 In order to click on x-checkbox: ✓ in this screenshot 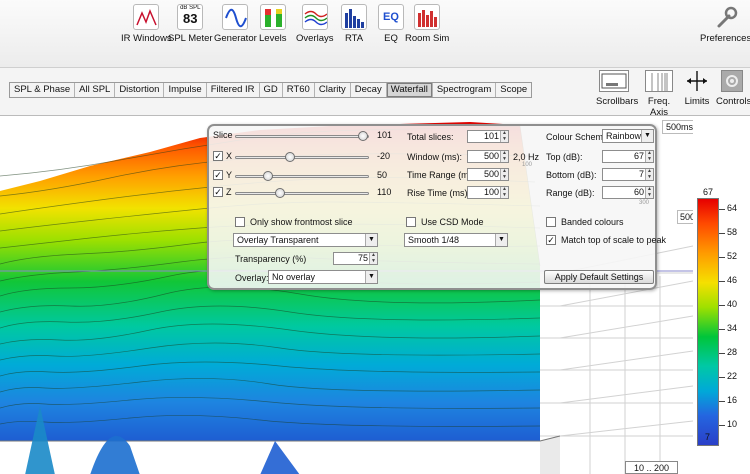, I will do `click(218, 156)`.